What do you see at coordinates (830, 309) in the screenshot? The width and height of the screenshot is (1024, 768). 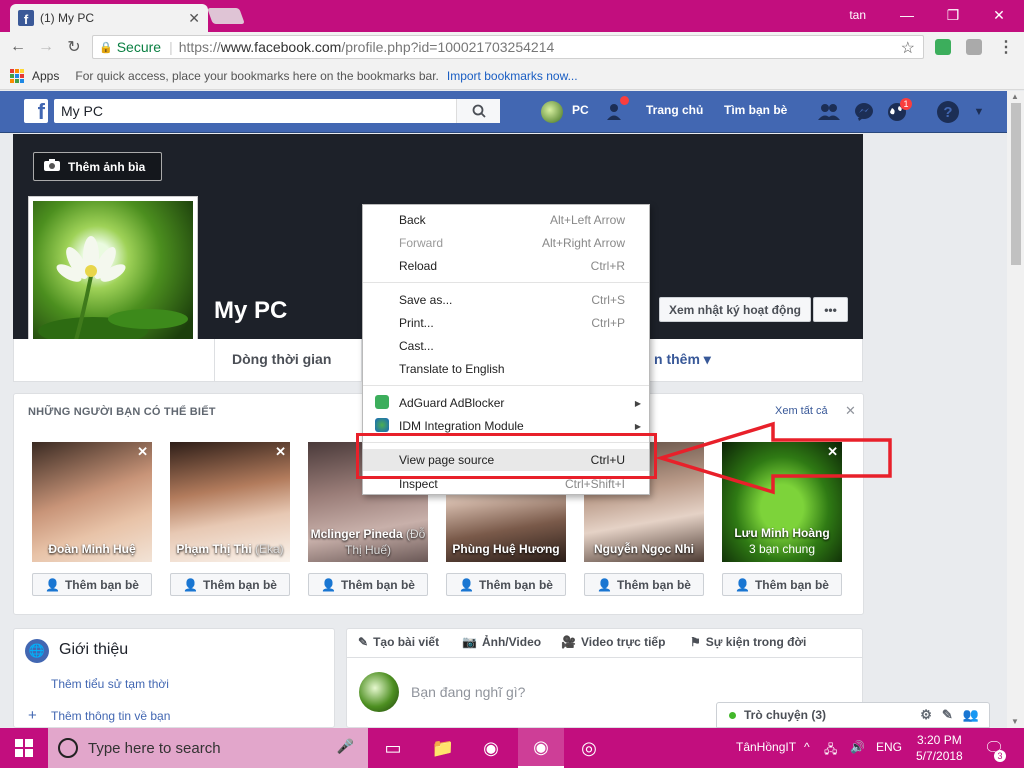 I see `more-options-button: •••` at bounding box center [830, 309].